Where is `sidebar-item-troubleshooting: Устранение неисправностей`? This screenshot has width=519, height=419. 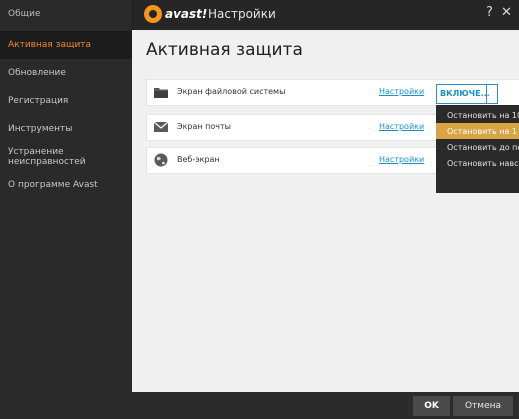 sidebar-item-troubleshooting: Устранение неисправностей is located at coordinates (66, 157).